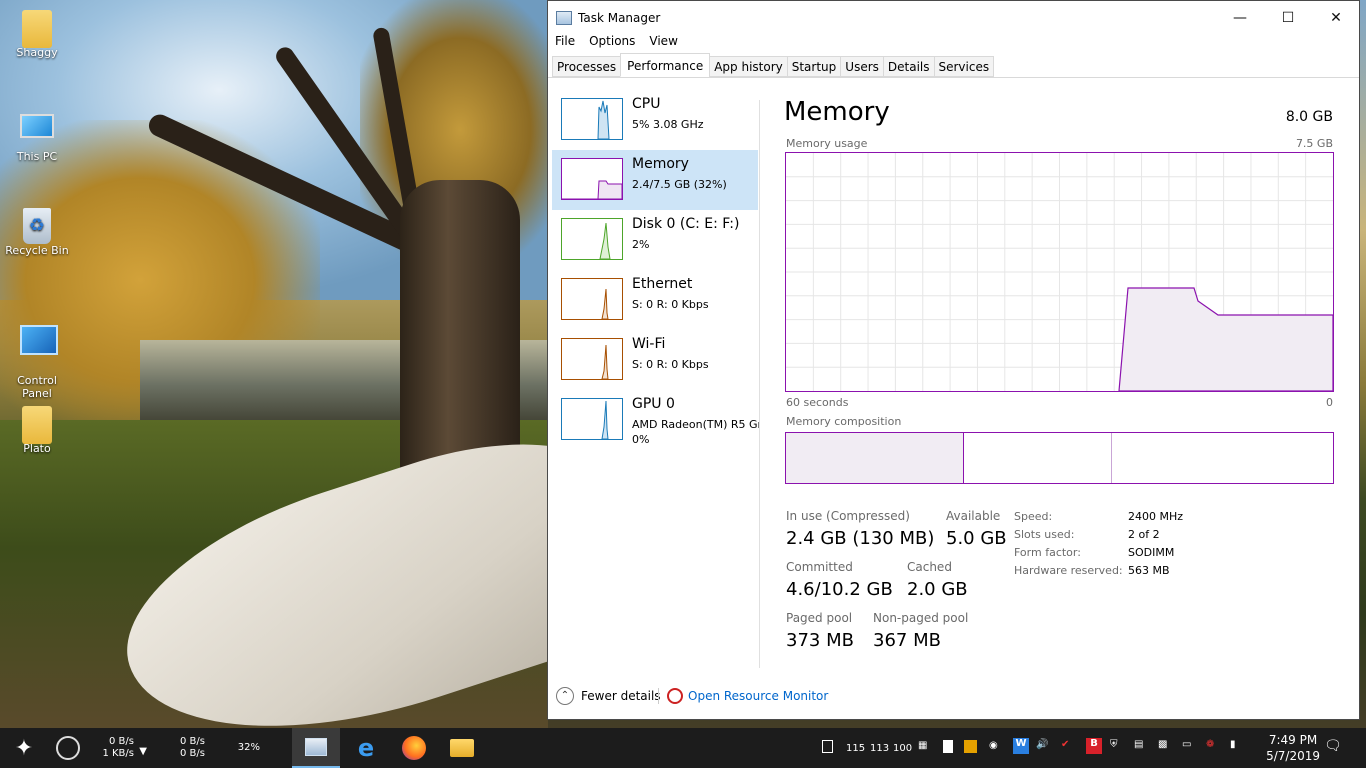 The height and width of the screenshot is (768, 1366). Describe the element at coordinates (1293, 756) in the screenshot. I see `clock-date: 5/7/2019` at that location.